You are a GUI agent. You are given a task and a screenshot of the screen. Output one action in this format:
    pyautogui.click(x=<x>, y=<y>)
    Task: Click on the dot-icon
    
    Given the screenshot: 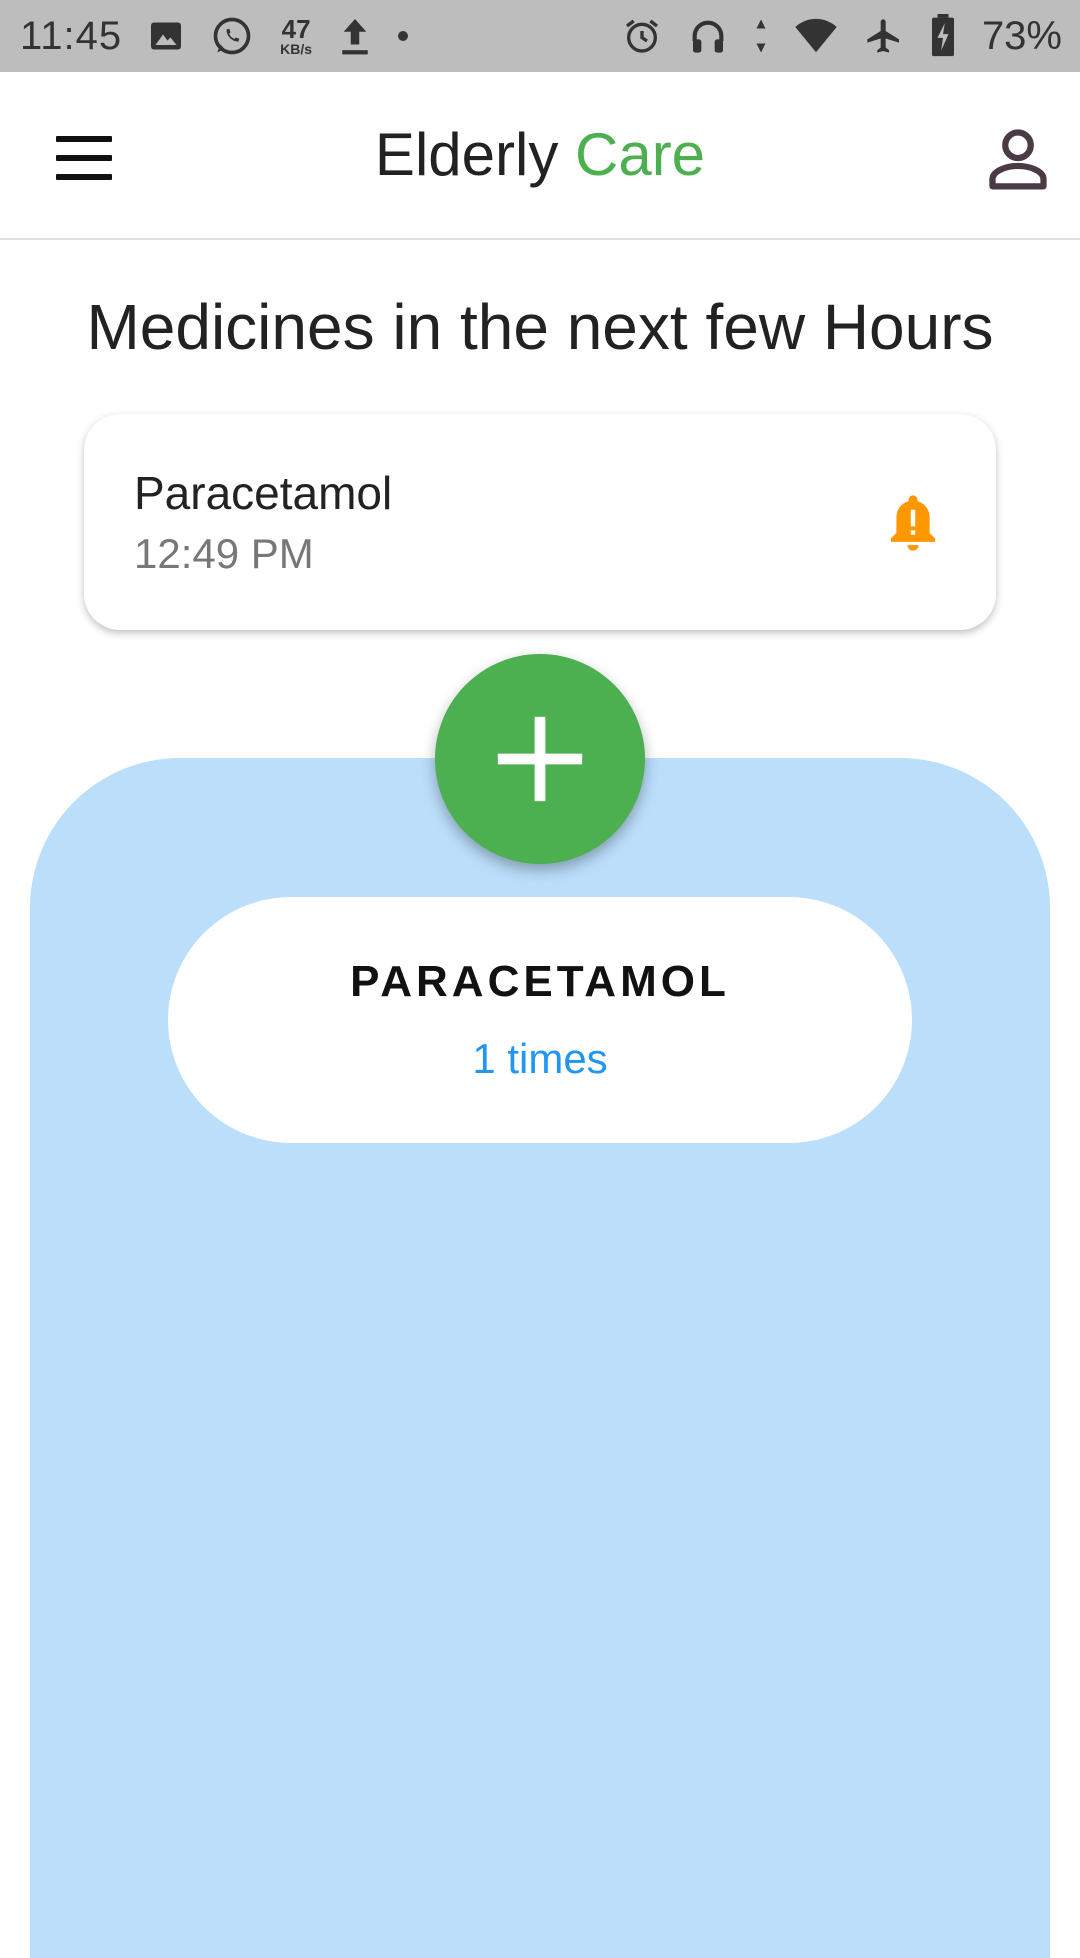 What is the action you would take?
    pyautogui.click(x=403, y=36)
    